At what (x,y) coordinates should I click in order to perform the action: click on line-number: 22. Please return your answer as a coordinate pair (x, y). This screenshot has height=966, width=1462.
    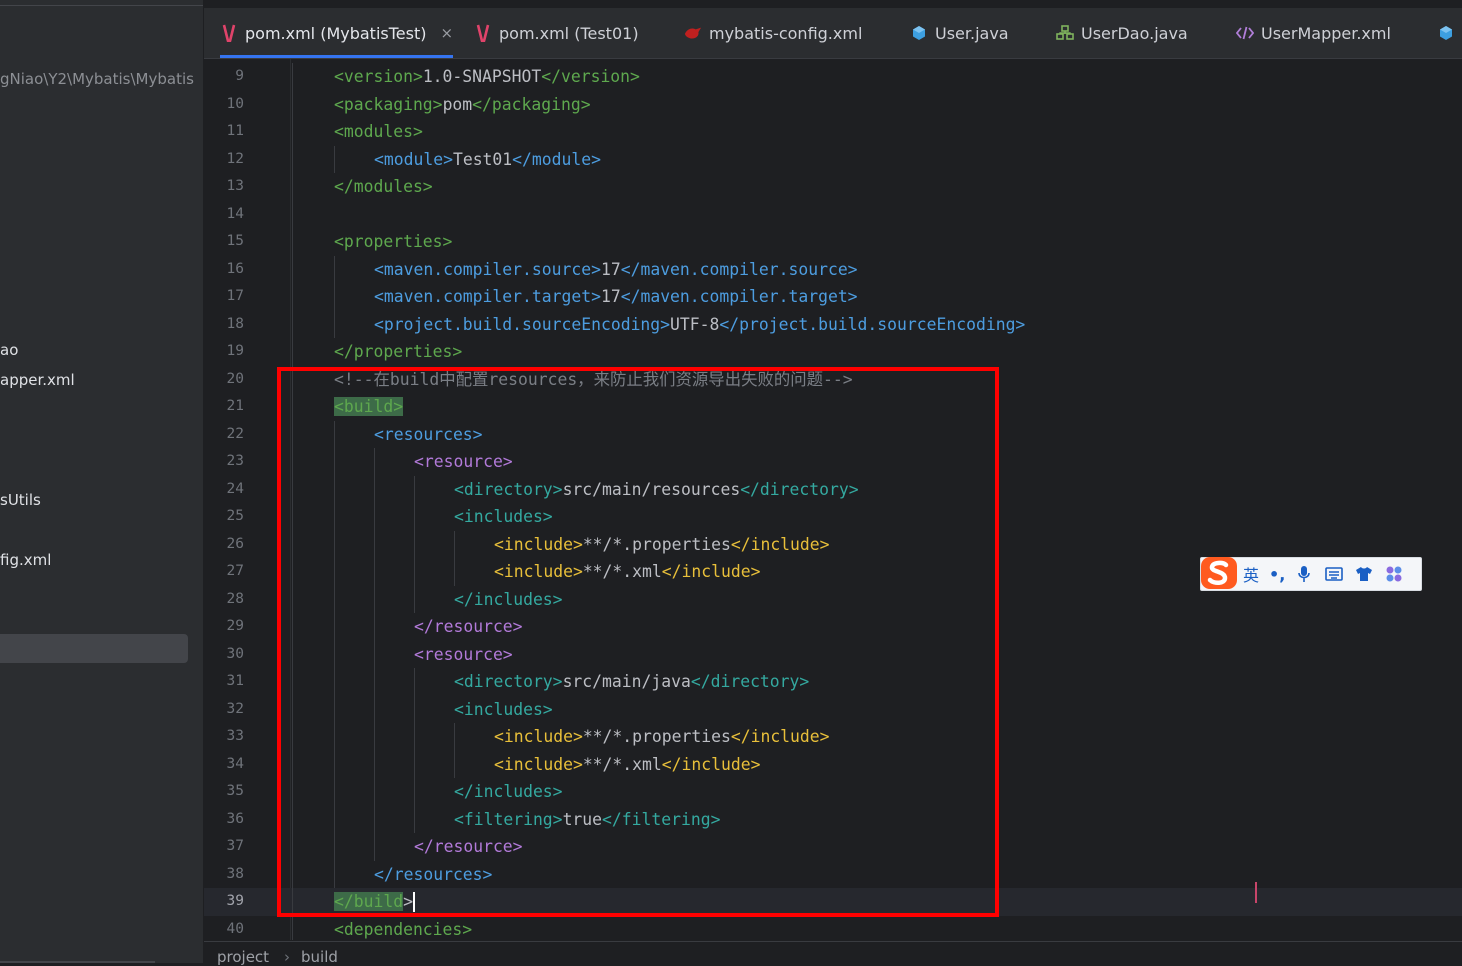
    Looking at the image, I should click on (224, 435).